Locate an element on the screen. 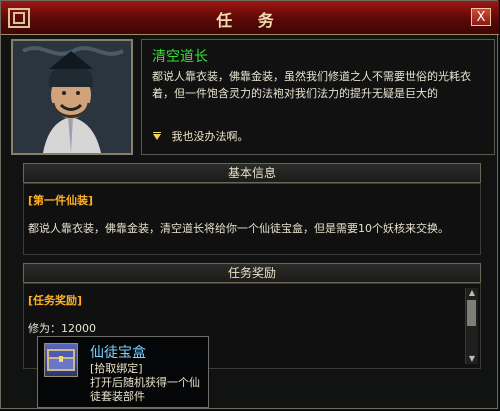 The width and height of the screenshot is (500, 411). npc-portrait is located at coordinates (72, 97).